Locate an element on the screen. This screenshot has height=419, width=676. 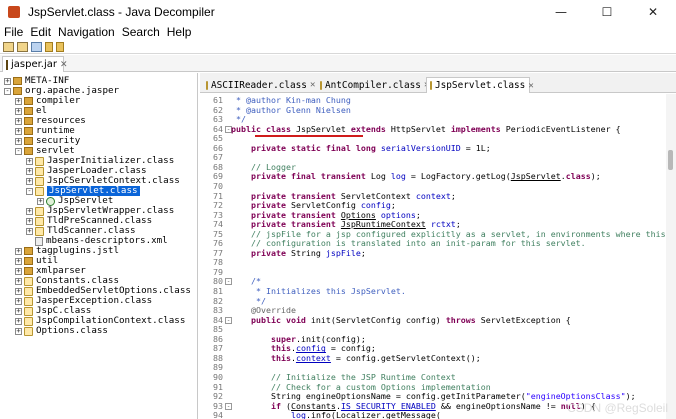
watermark: CSDN @RegSoleil is located at coordinates (617, 408).